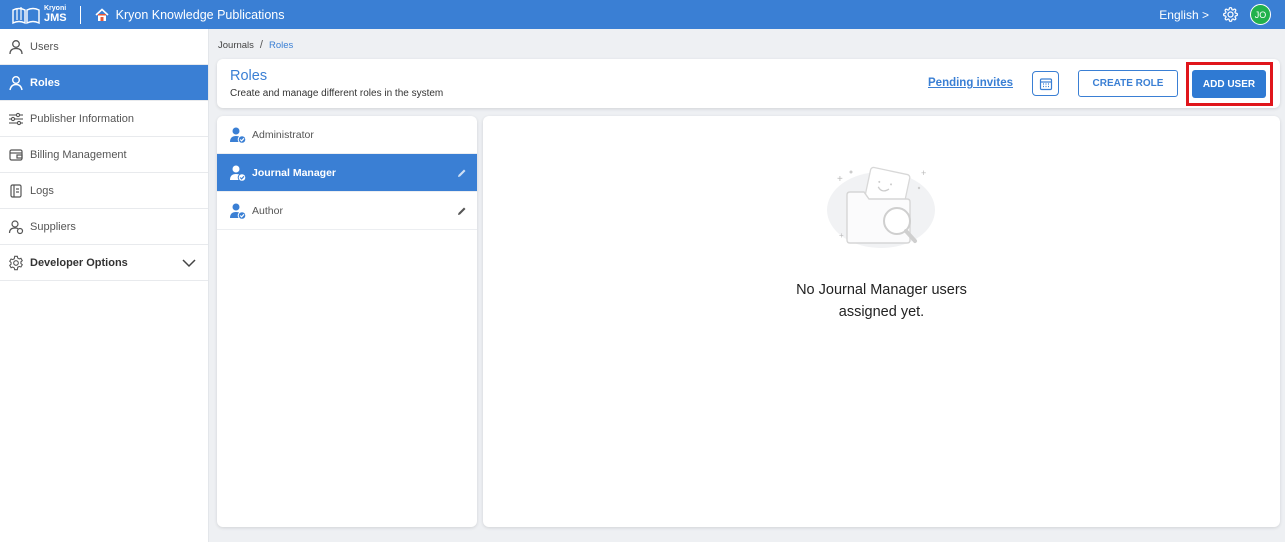 This screenshot has height=542, width=1285. Describe the element at coordinates (104, 47) in the screenshot. I see `sidebar-item-users: Users` at that location.